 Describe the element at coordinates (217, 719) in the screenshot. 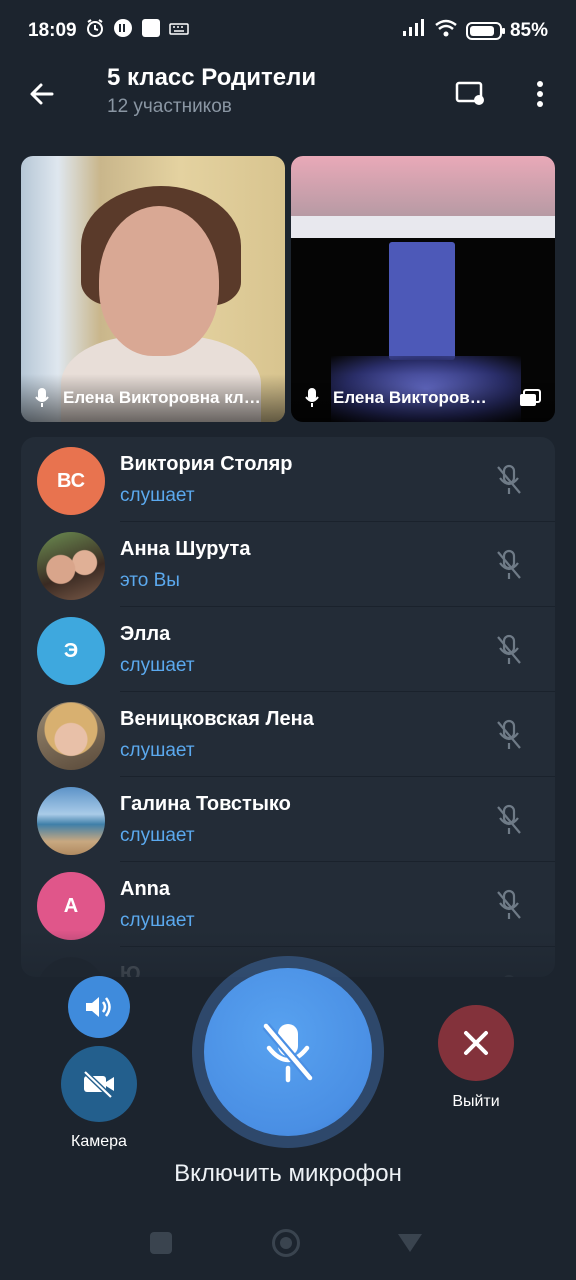

I see `participant-name: Веницковская Лена` at that location.